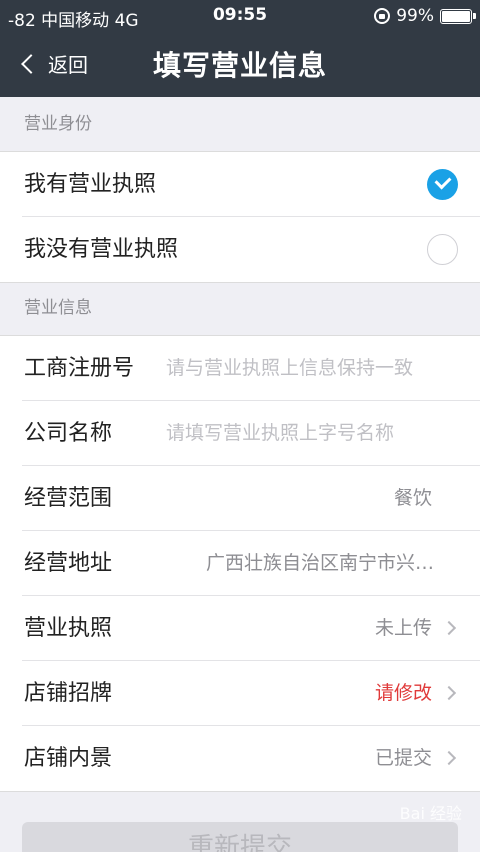 The image size is (480, 852). Describe the element at coordinates (58, 308) in the screenshot. I see `section-header-business-info: 营业信息` at that location.